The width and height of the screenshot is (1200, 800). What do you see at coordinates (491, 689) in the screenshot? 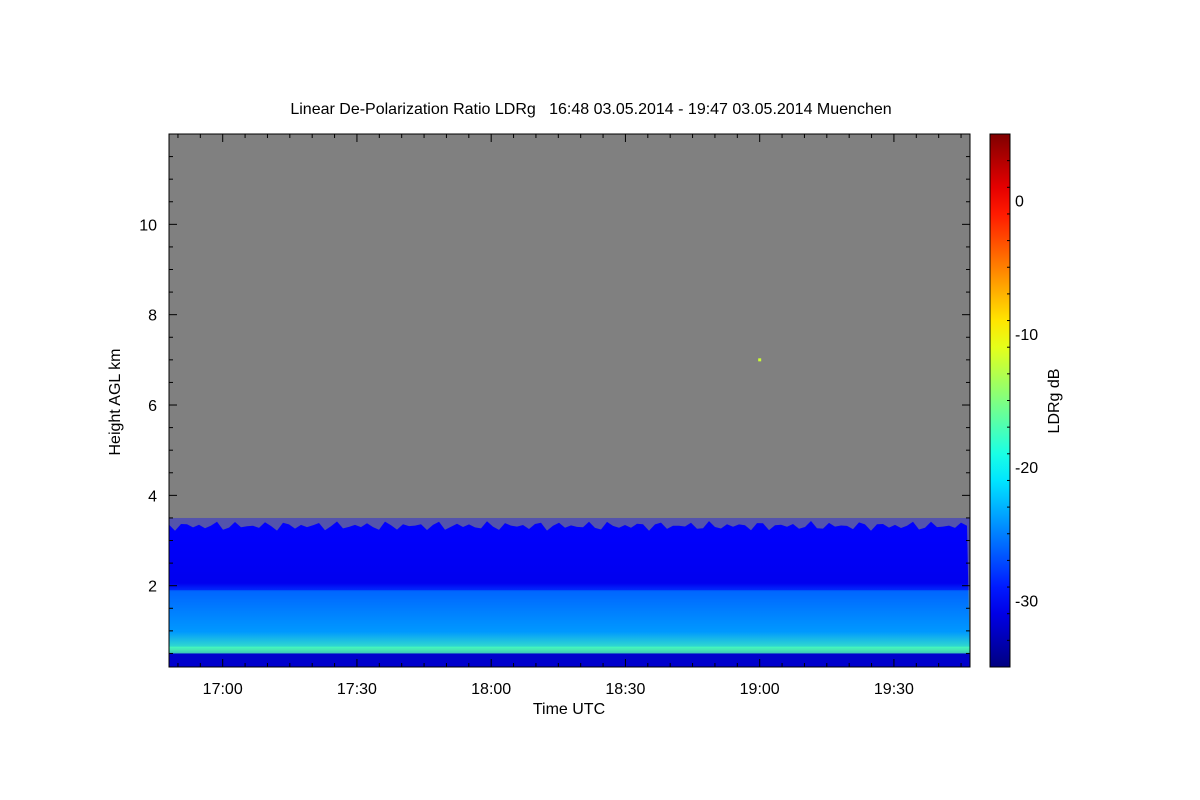
I see `x-tick-label: 18:00` at bounding box center [491, 689].